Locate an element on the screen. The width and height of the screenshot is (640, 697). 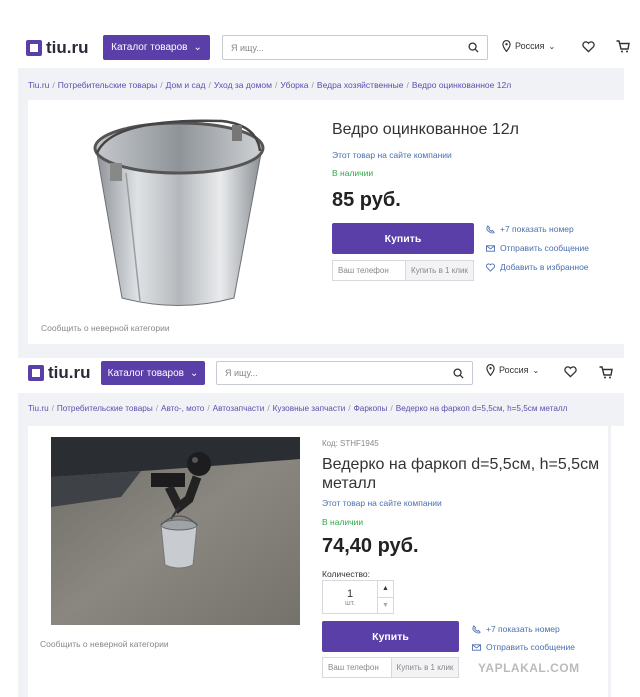
quantity-label: Количество: is located at coordinates (346, 574).